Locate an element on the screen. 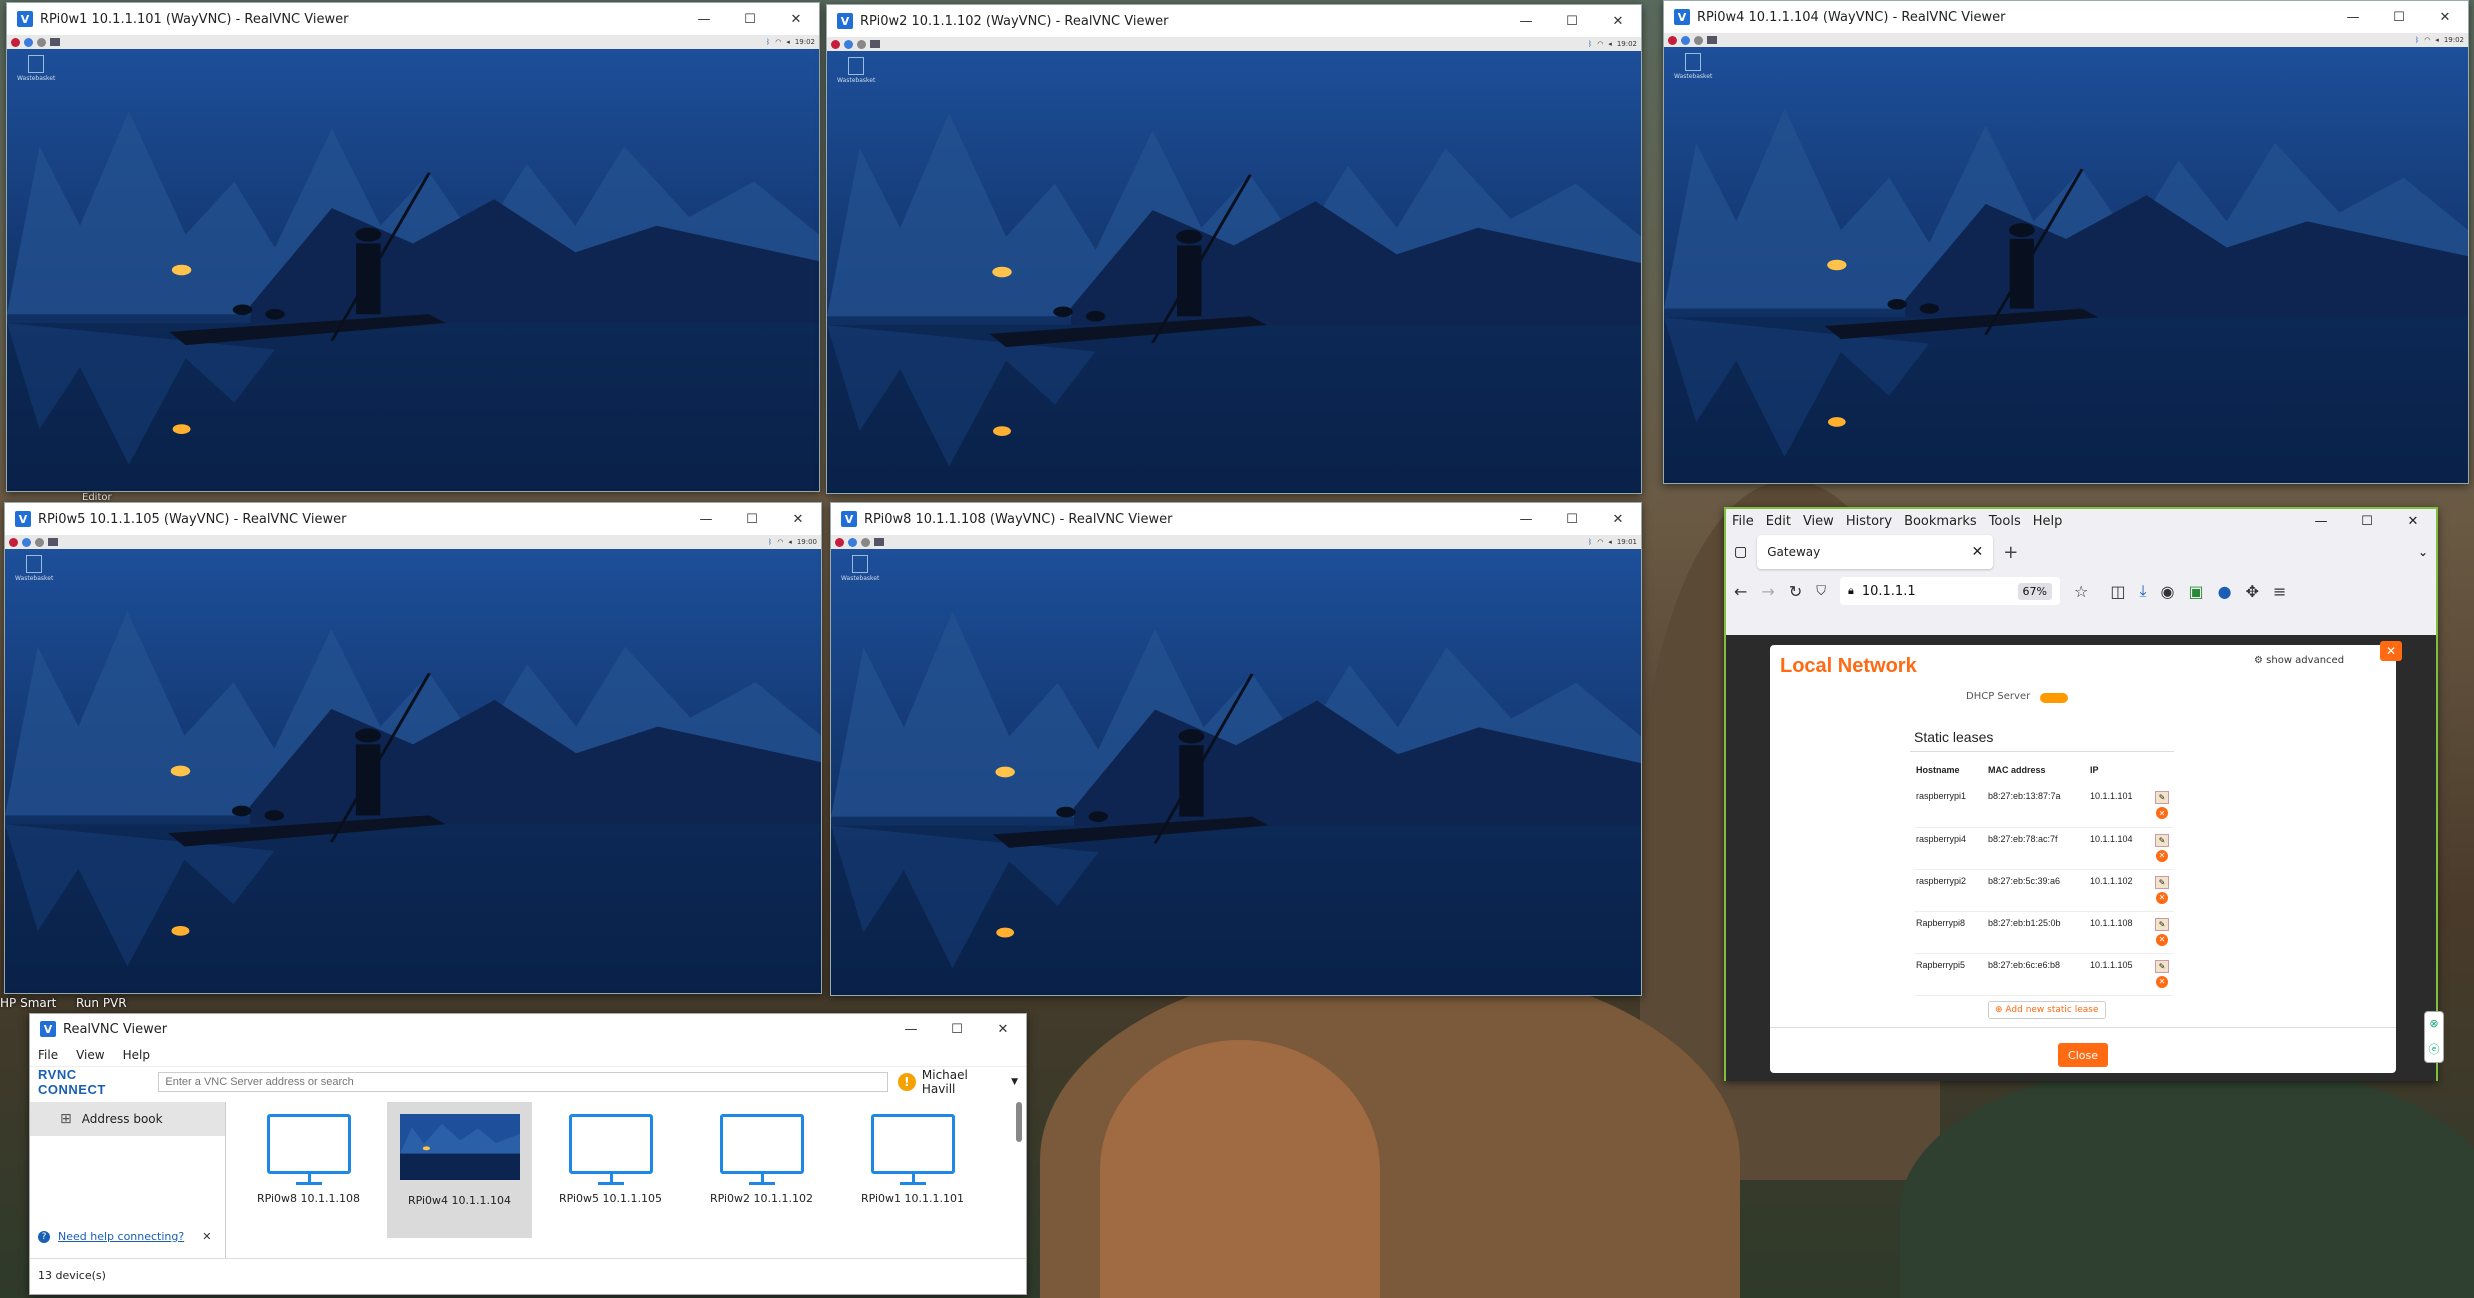 This screenshot has height=1298, width=2474. add-static-lease-button: ⊕ Add new static lease is located at coordinates (2047, 1010).